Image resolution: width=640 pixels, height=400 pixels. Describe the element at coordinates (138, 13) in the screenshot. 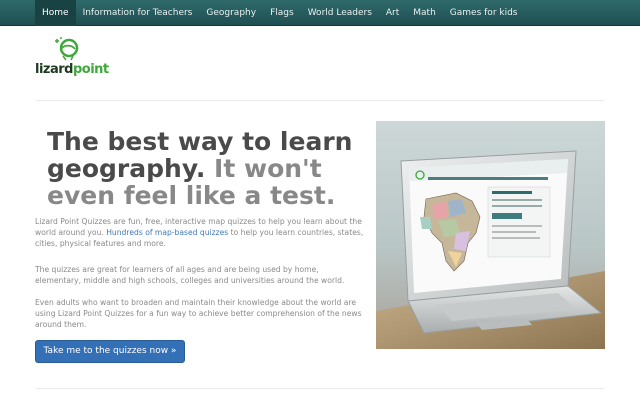

I see `nav-information-for-teachers: Information for Teachers` at that location.